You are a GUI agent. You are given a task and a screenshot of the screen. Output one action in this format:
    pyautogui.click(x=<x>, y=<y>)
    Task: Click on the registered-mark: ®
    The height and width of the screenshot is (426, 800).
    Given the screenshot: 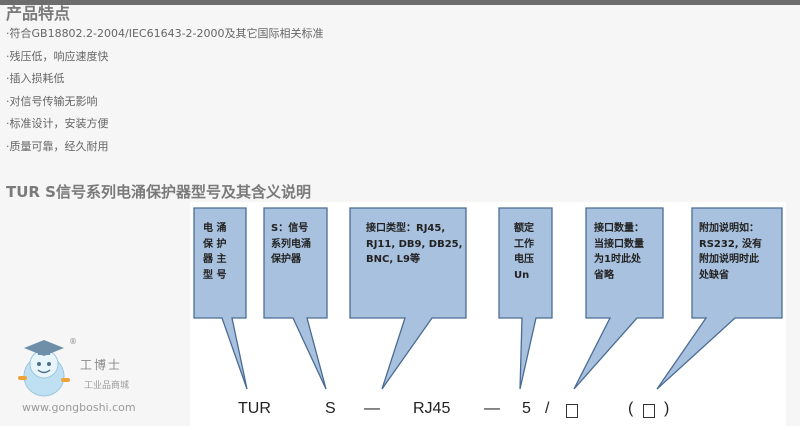 What is the action you would take?
    pyautogui.click(x=73, y=341)
    